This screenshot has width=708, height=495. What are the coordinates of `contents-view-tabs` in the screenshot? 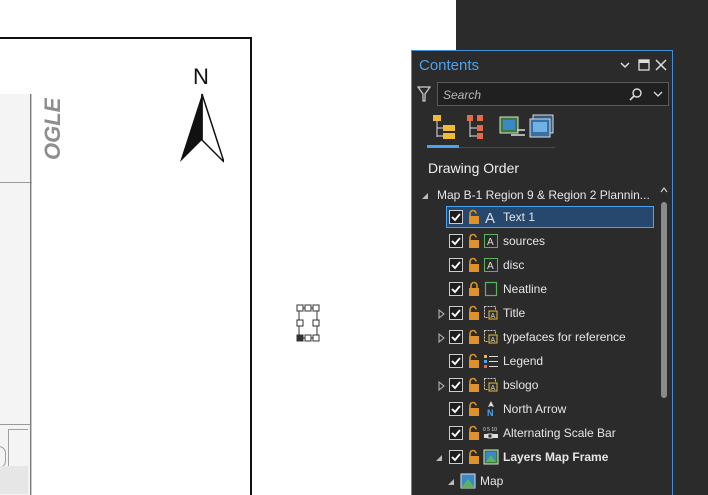 It's located at (492, 130).